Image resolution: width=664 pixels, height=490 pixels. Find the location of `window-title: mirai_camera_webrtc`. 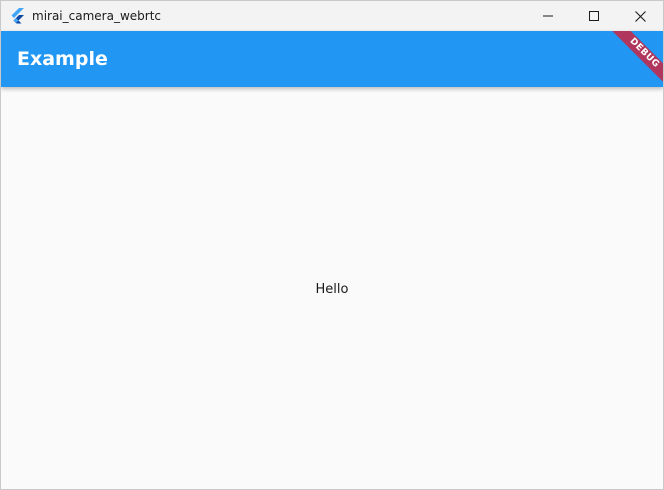

window-title: mirai_camera_webrtc is located at coordinates (97, 16).